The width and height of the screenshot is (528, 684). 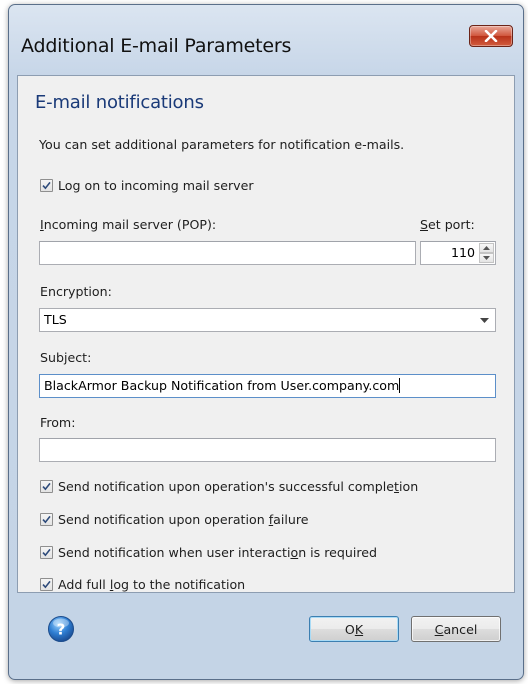 What do you see at coordinates (267, 450) in the screenshot?
I see `from-input` at bounding box center [267, 450].